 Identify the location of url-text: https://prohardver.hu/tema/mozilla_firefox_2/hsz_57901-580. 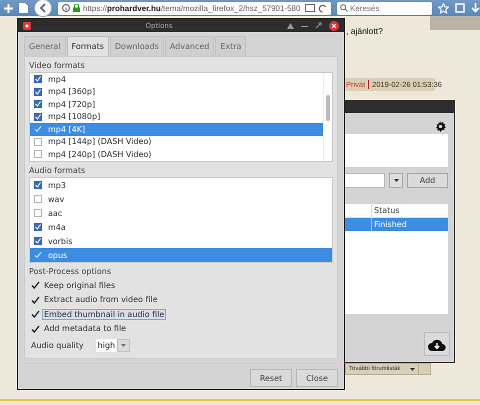
(192, 8).